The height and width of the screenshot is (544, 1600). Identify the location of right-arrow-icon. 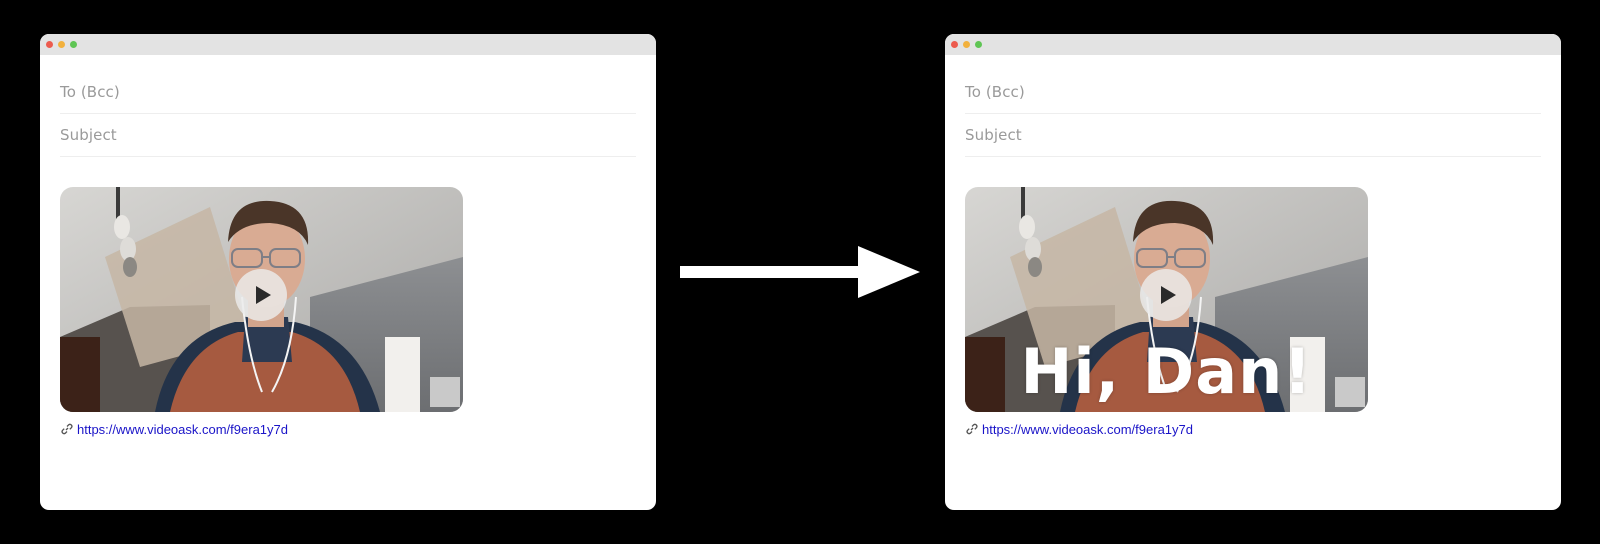
(800, 272).